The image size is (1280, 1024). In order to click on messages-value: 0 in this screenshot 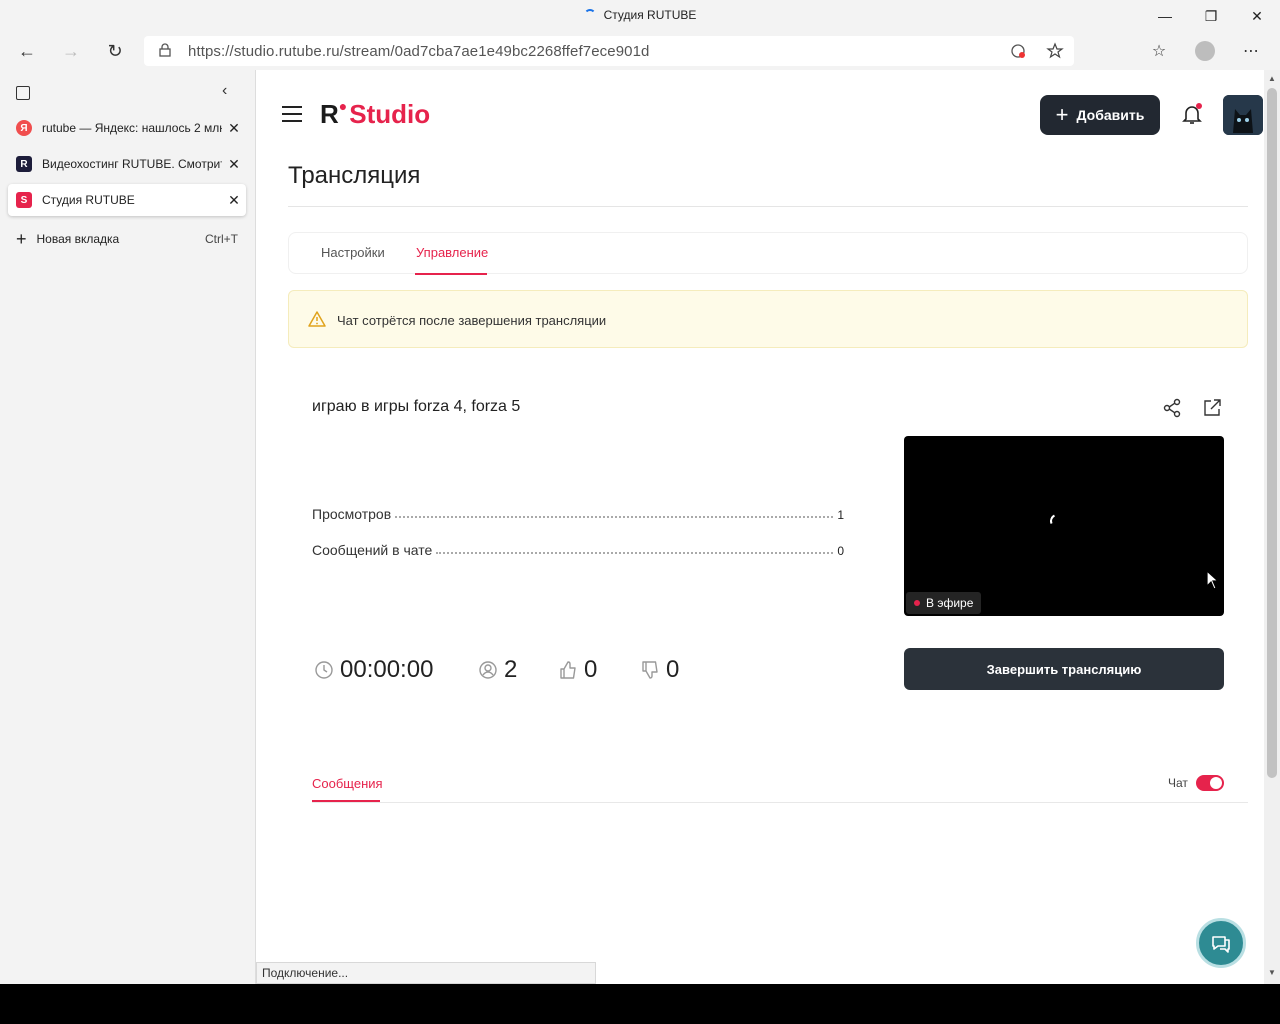, I will do `click(840, 551)`.